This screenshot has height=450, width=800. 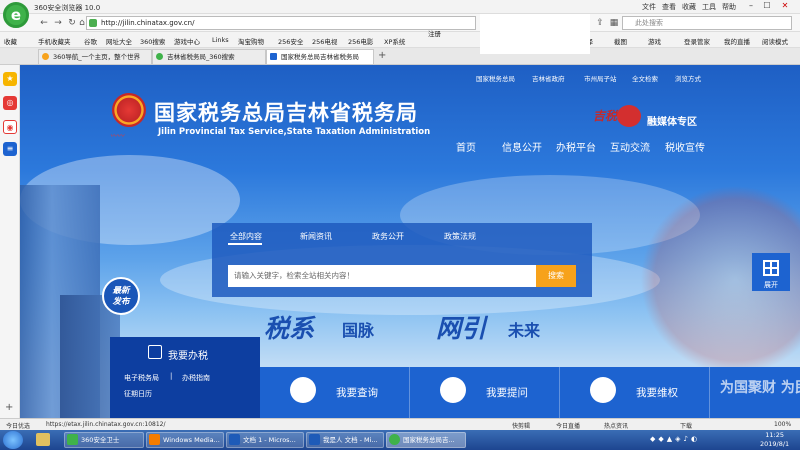 I want to click on status-news: 热点资讯, so click(x=616, y=425).